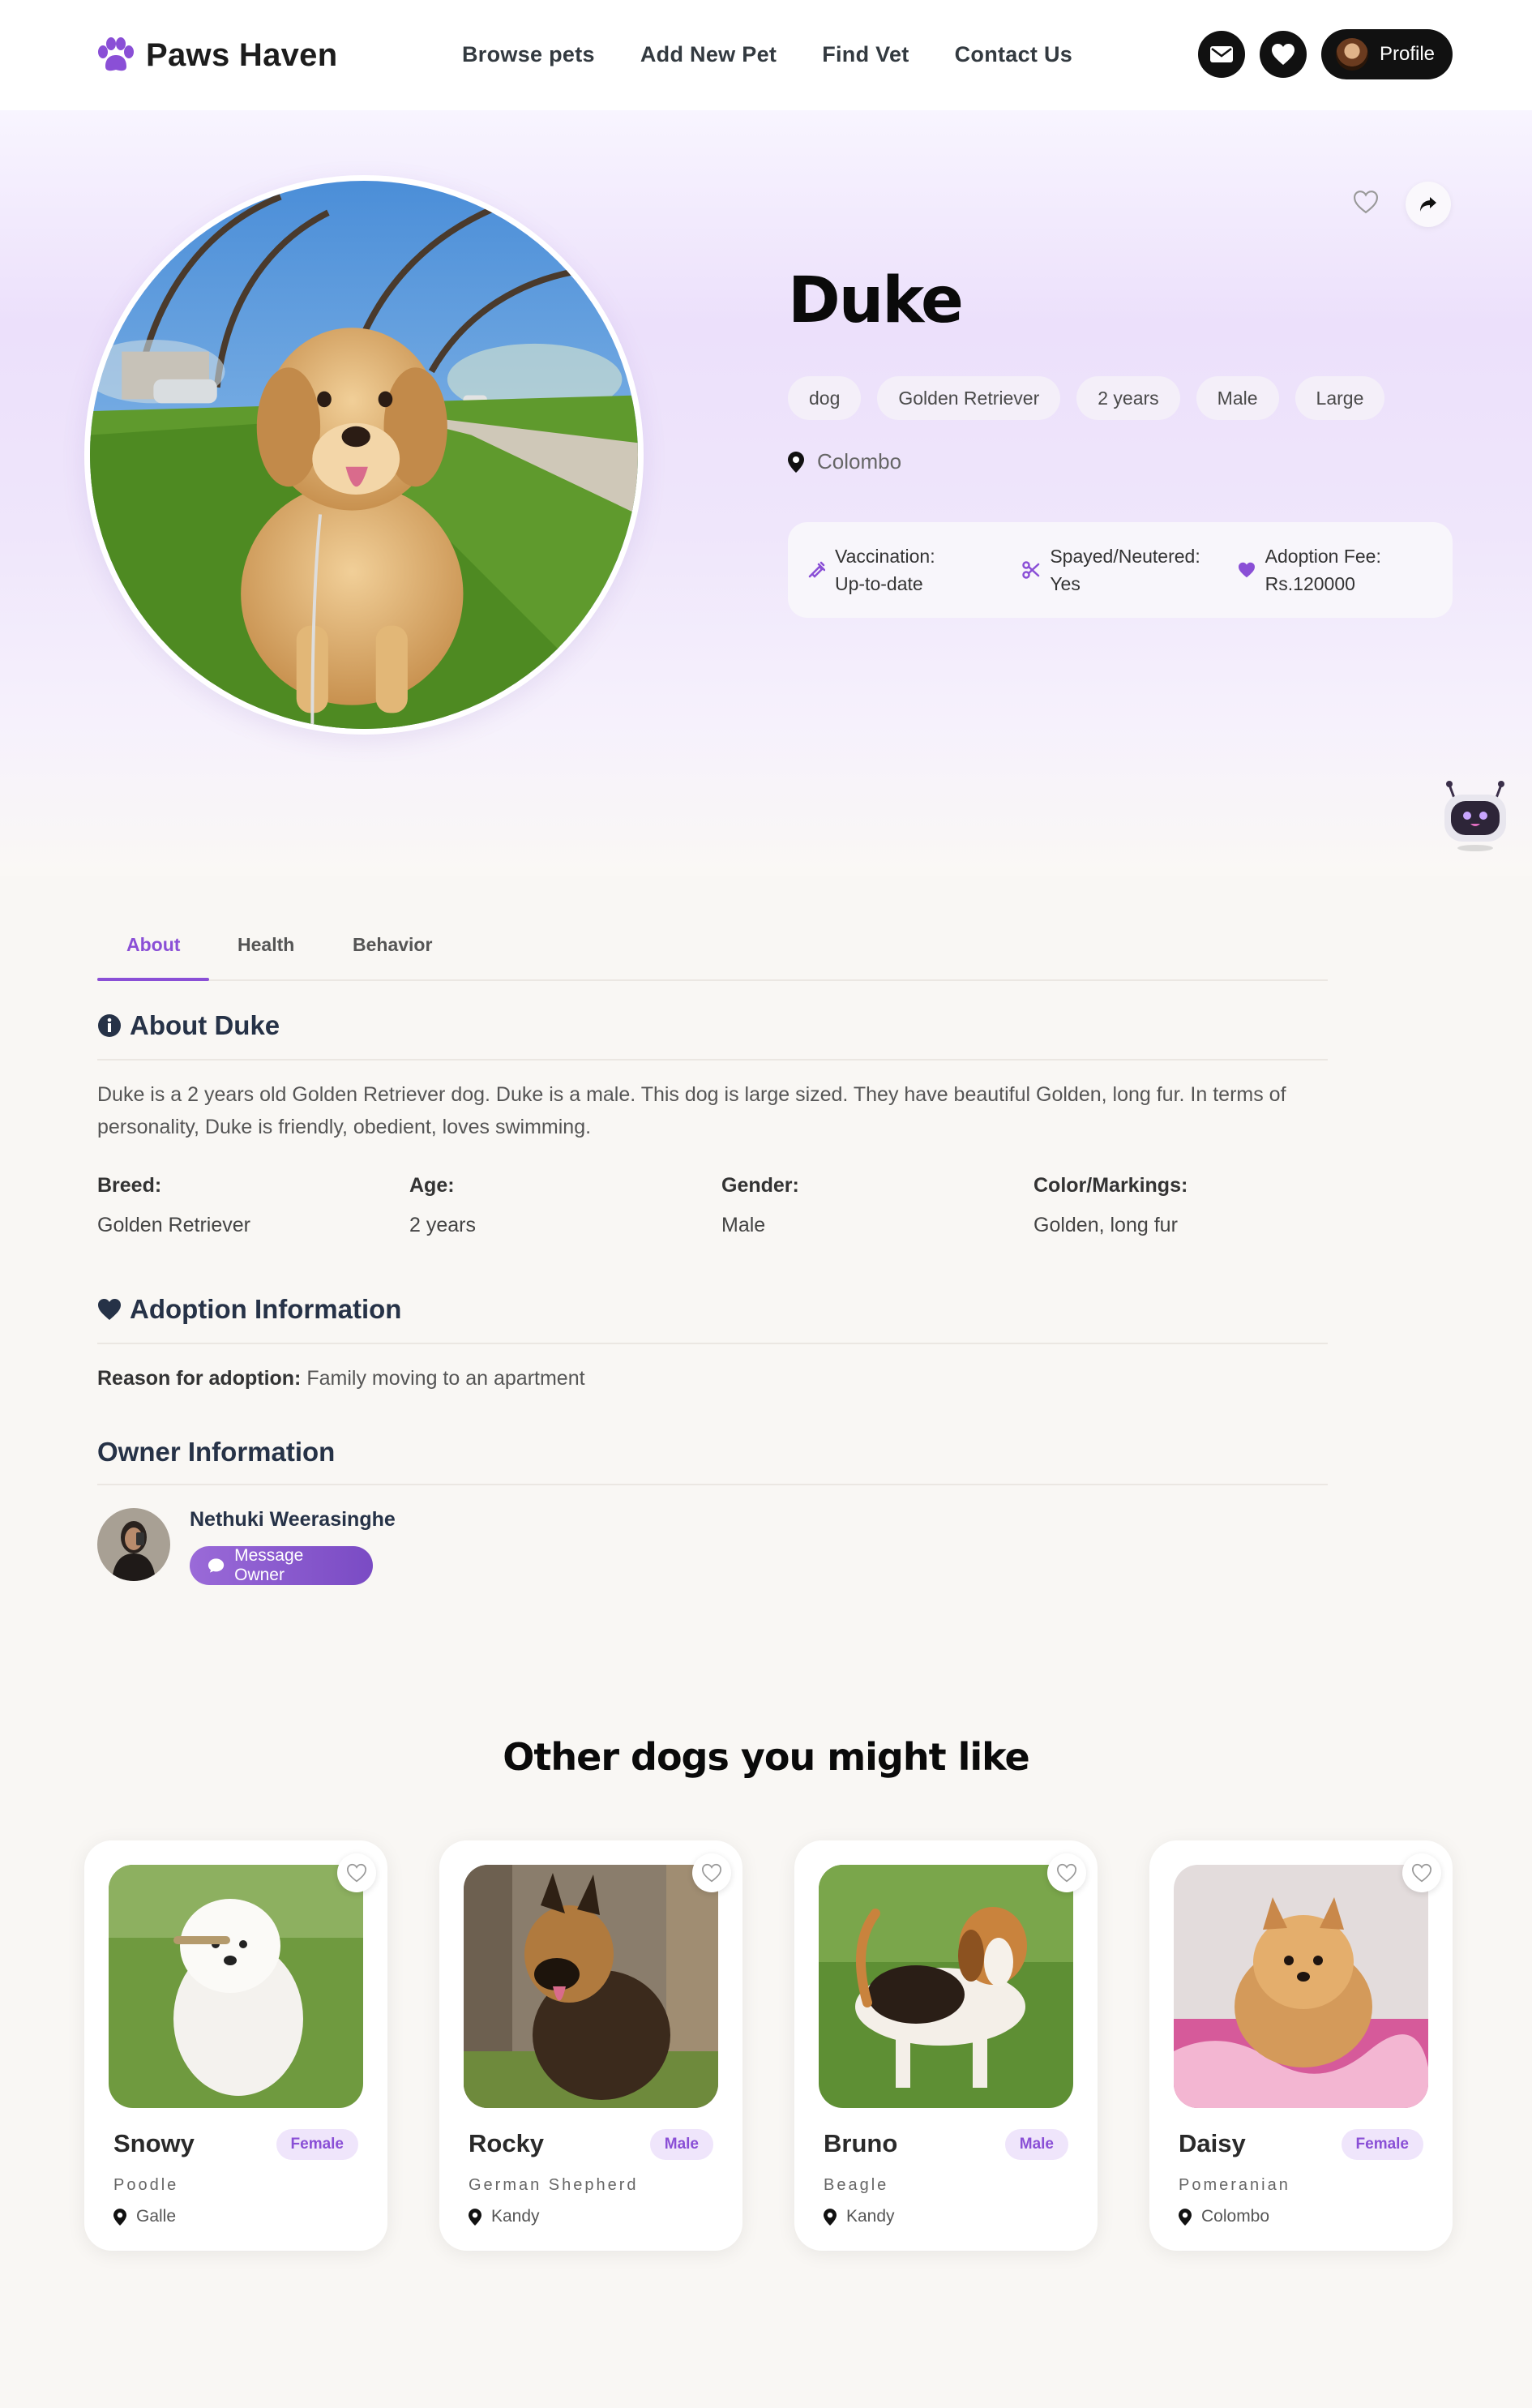  Describe the element at coordinates (1323, 557) in the screenshot. I see `fee-label: Adoption Fee:` at that location.